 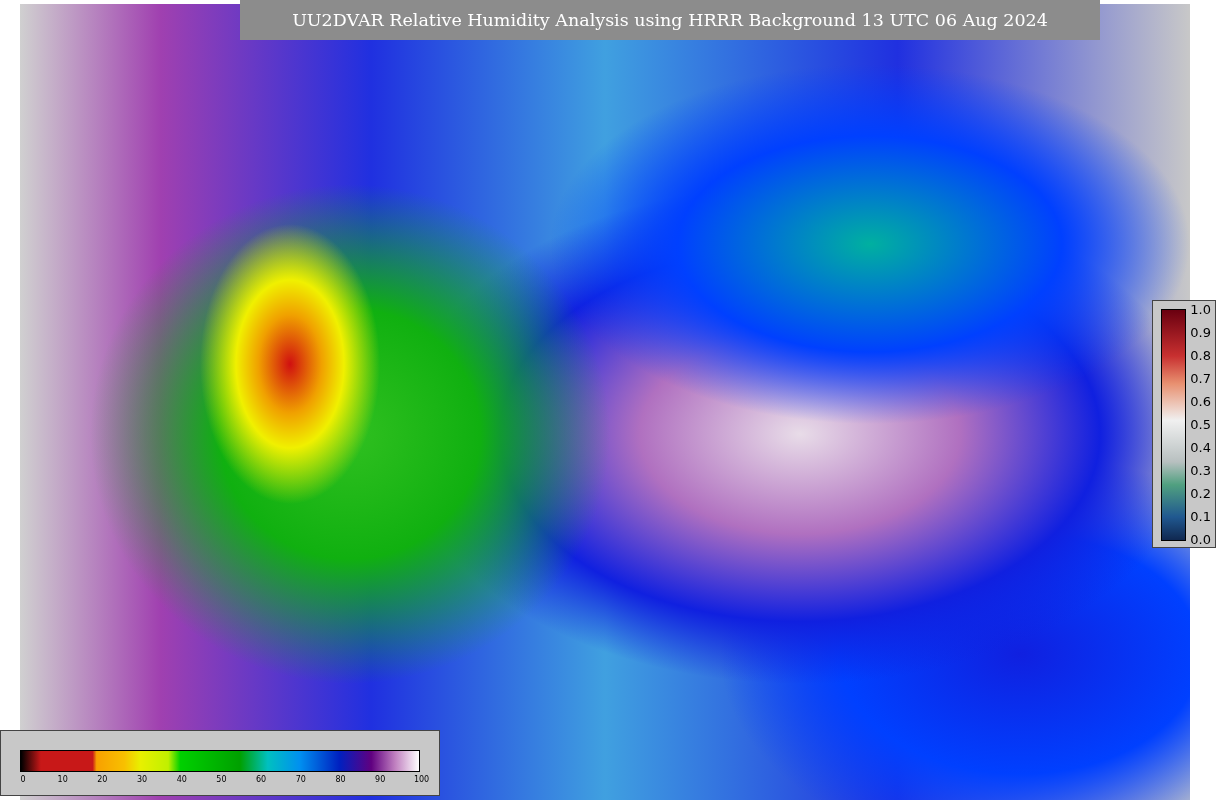 What do you see at coordinates (221, 779) in the screenshot?
I see `scale-label: 50` at bounding box center [221, 779].